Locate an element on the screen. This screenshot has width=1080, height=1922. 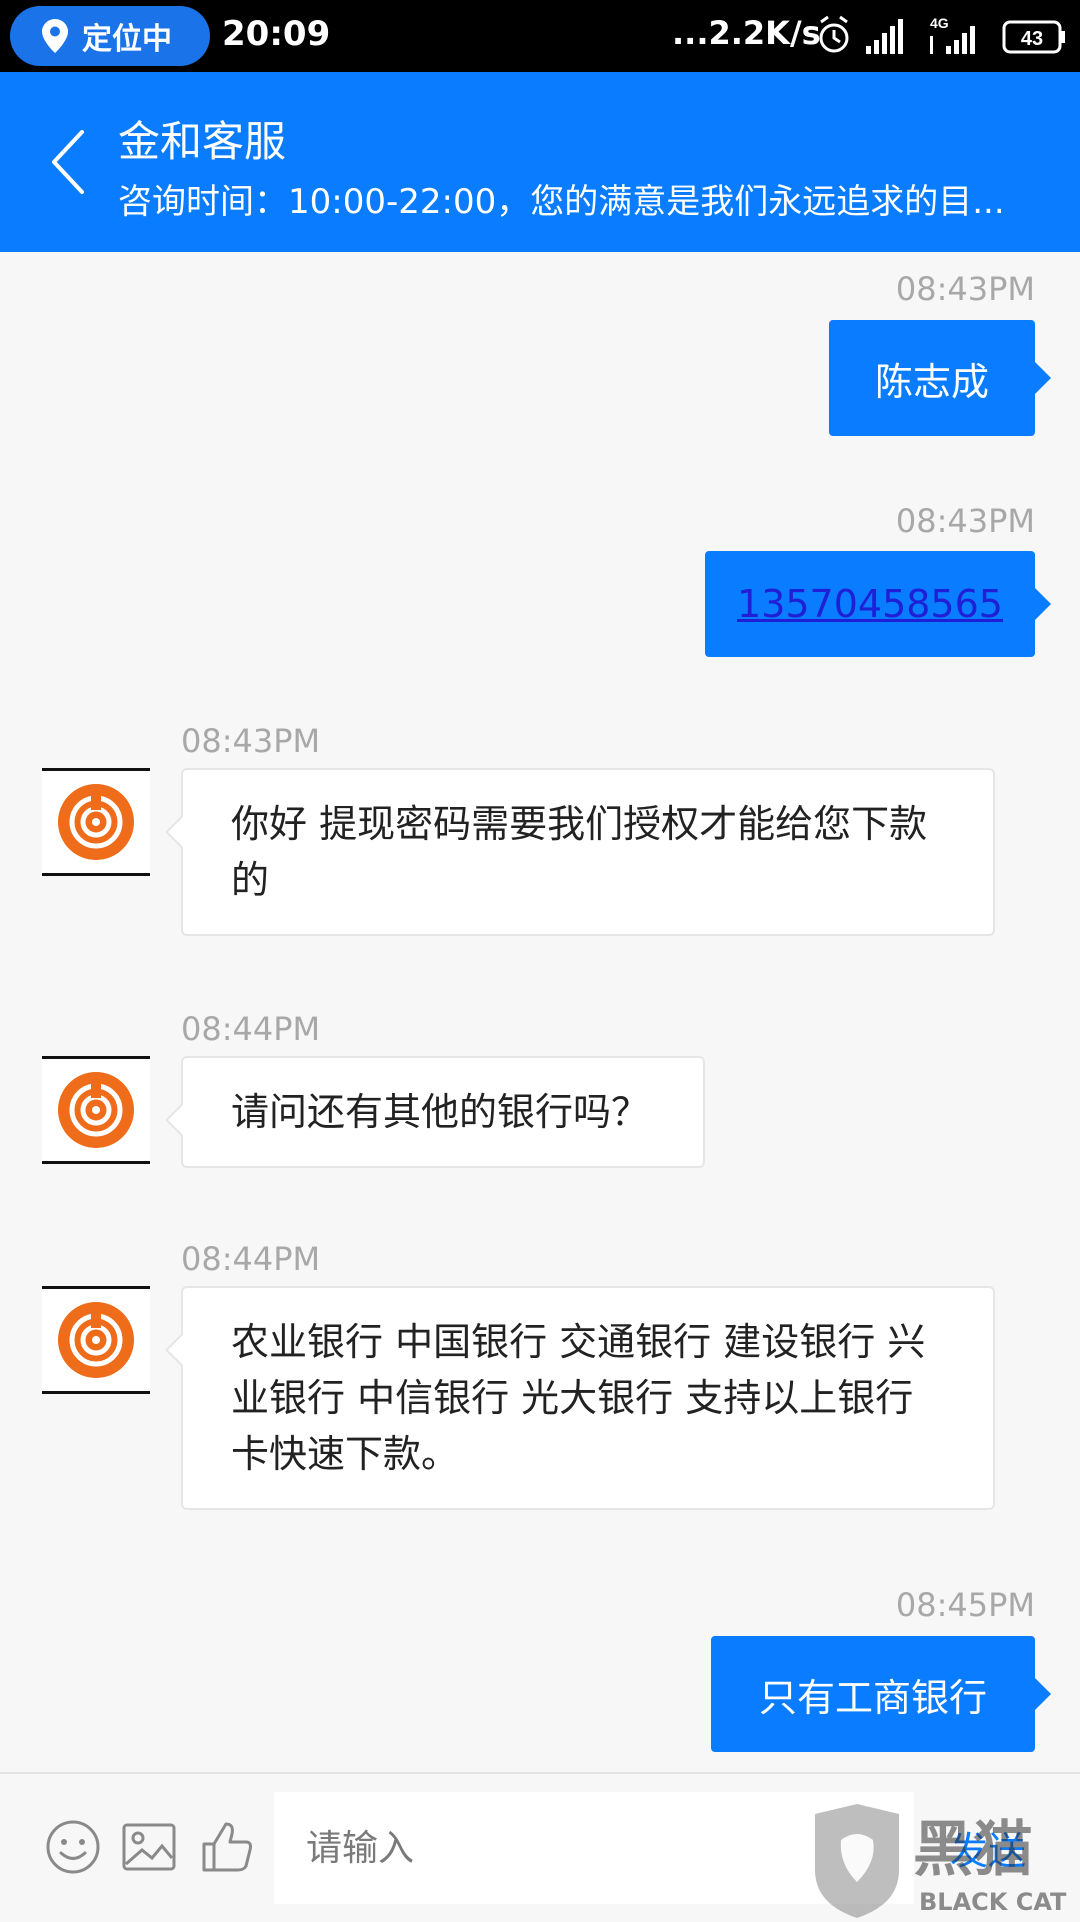
outgoing-message: 陈志成 is located at coordinates (940, 378).